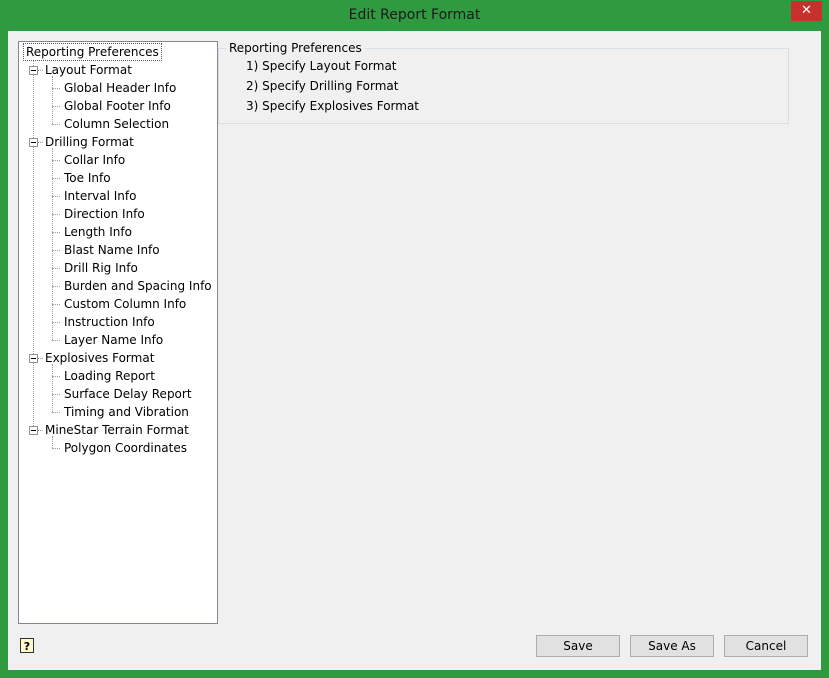 The image size is (829, 678). I want to click on tree-item-blast-name-info: Blast Name Info, so click(112, 250).